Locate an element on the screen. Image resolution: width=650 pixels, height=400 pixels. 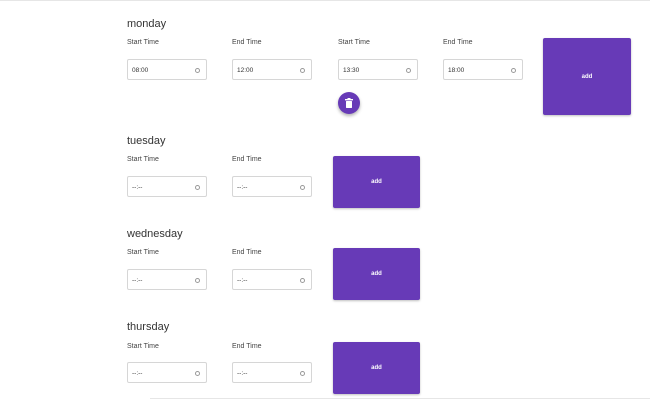
day-title: wednesday is located at coordinates (155, 234).